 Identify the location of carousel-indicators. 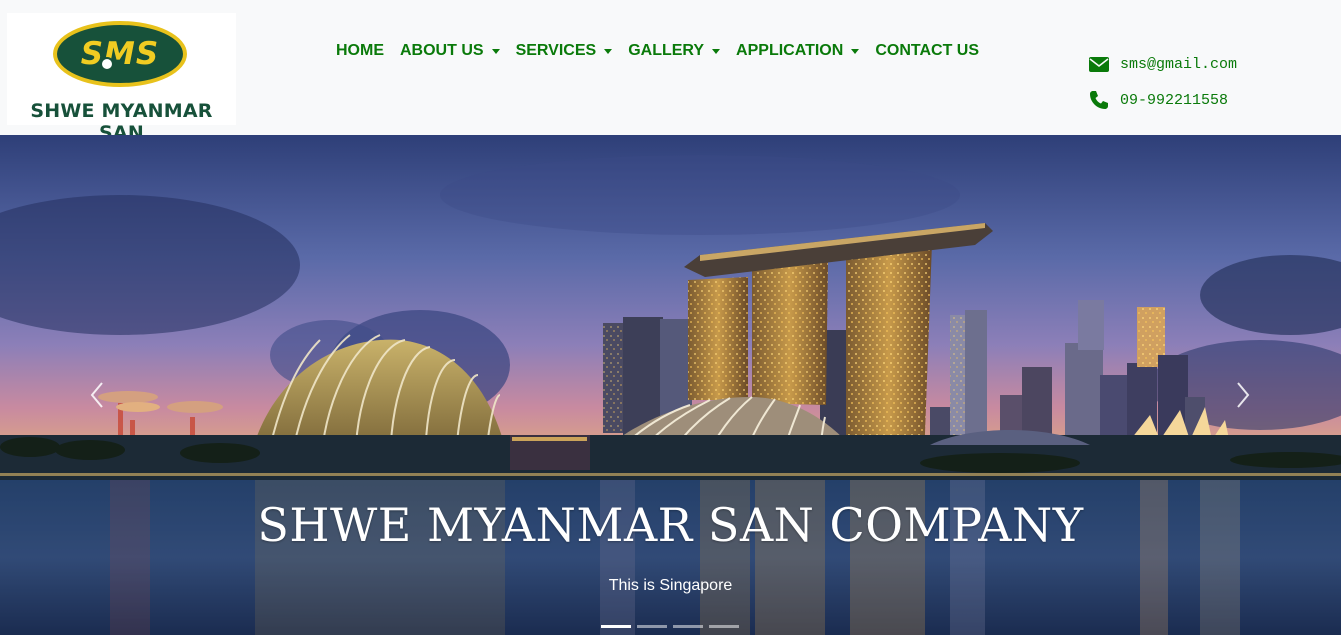
(673, 626).